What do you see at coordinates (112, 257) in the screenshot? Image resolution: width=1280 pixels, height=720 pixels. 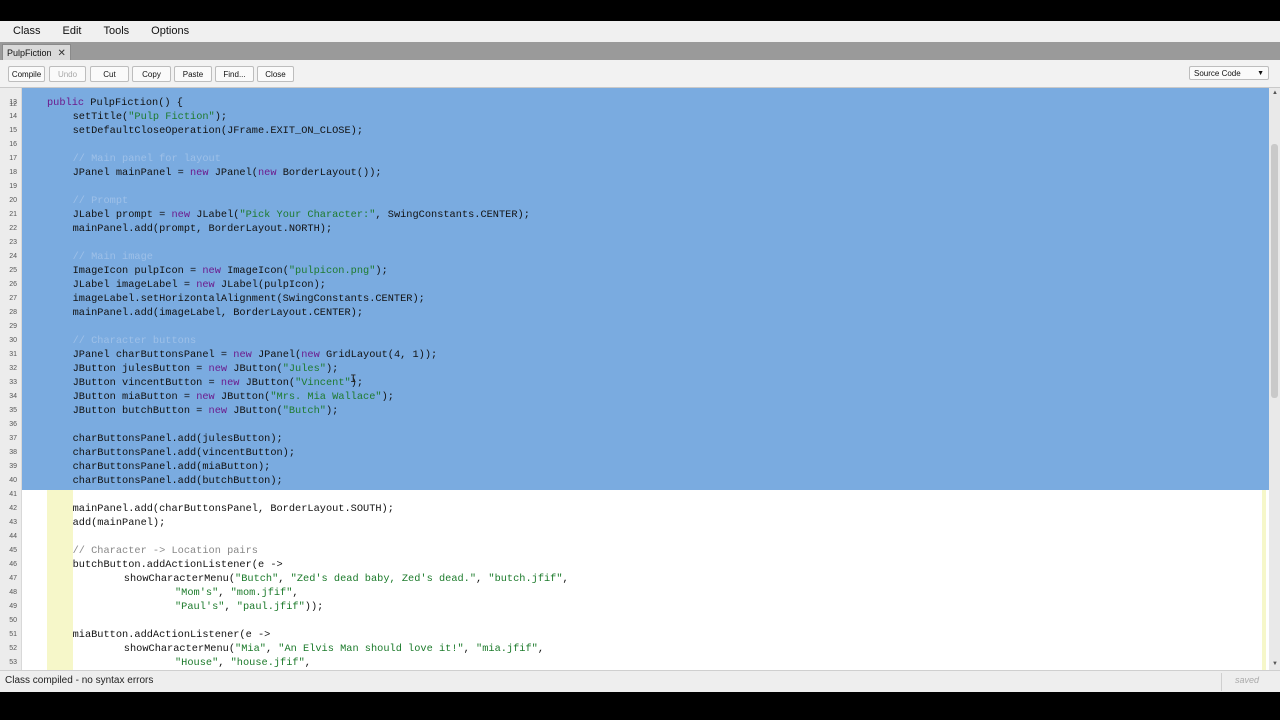 I see `code-text: // Main image` at bounding box center [112, 257].